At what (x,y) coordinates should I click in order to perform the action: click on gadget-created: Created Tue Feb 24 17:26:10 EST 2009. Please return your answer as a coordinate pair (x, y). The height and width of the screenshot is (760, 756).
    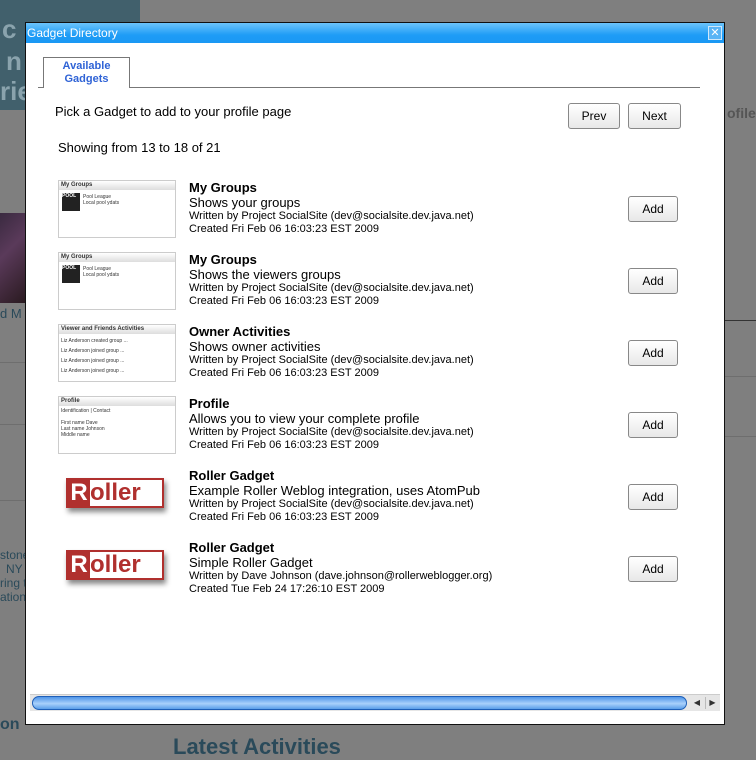
    Looking at the image, I should click on (287, 589).